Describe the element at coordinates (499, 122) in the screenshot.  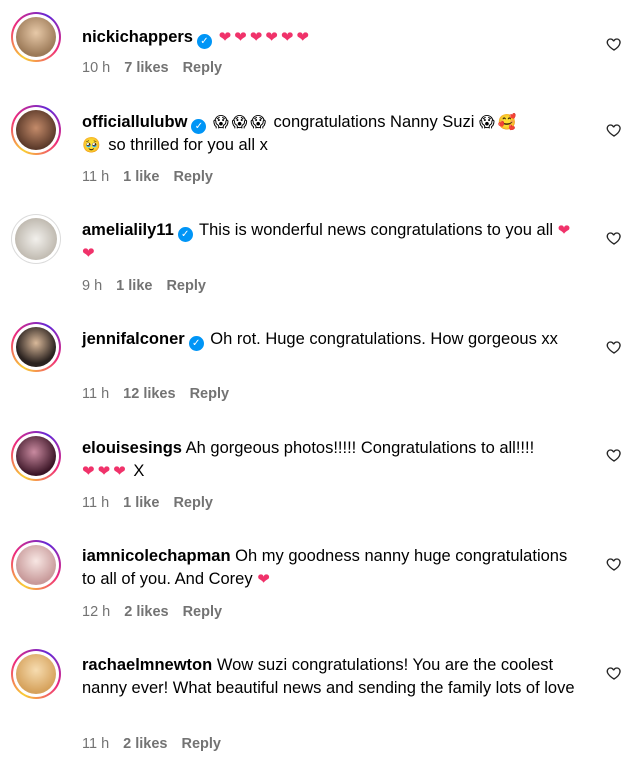
I see `emoji: 😱🥰` at that location.